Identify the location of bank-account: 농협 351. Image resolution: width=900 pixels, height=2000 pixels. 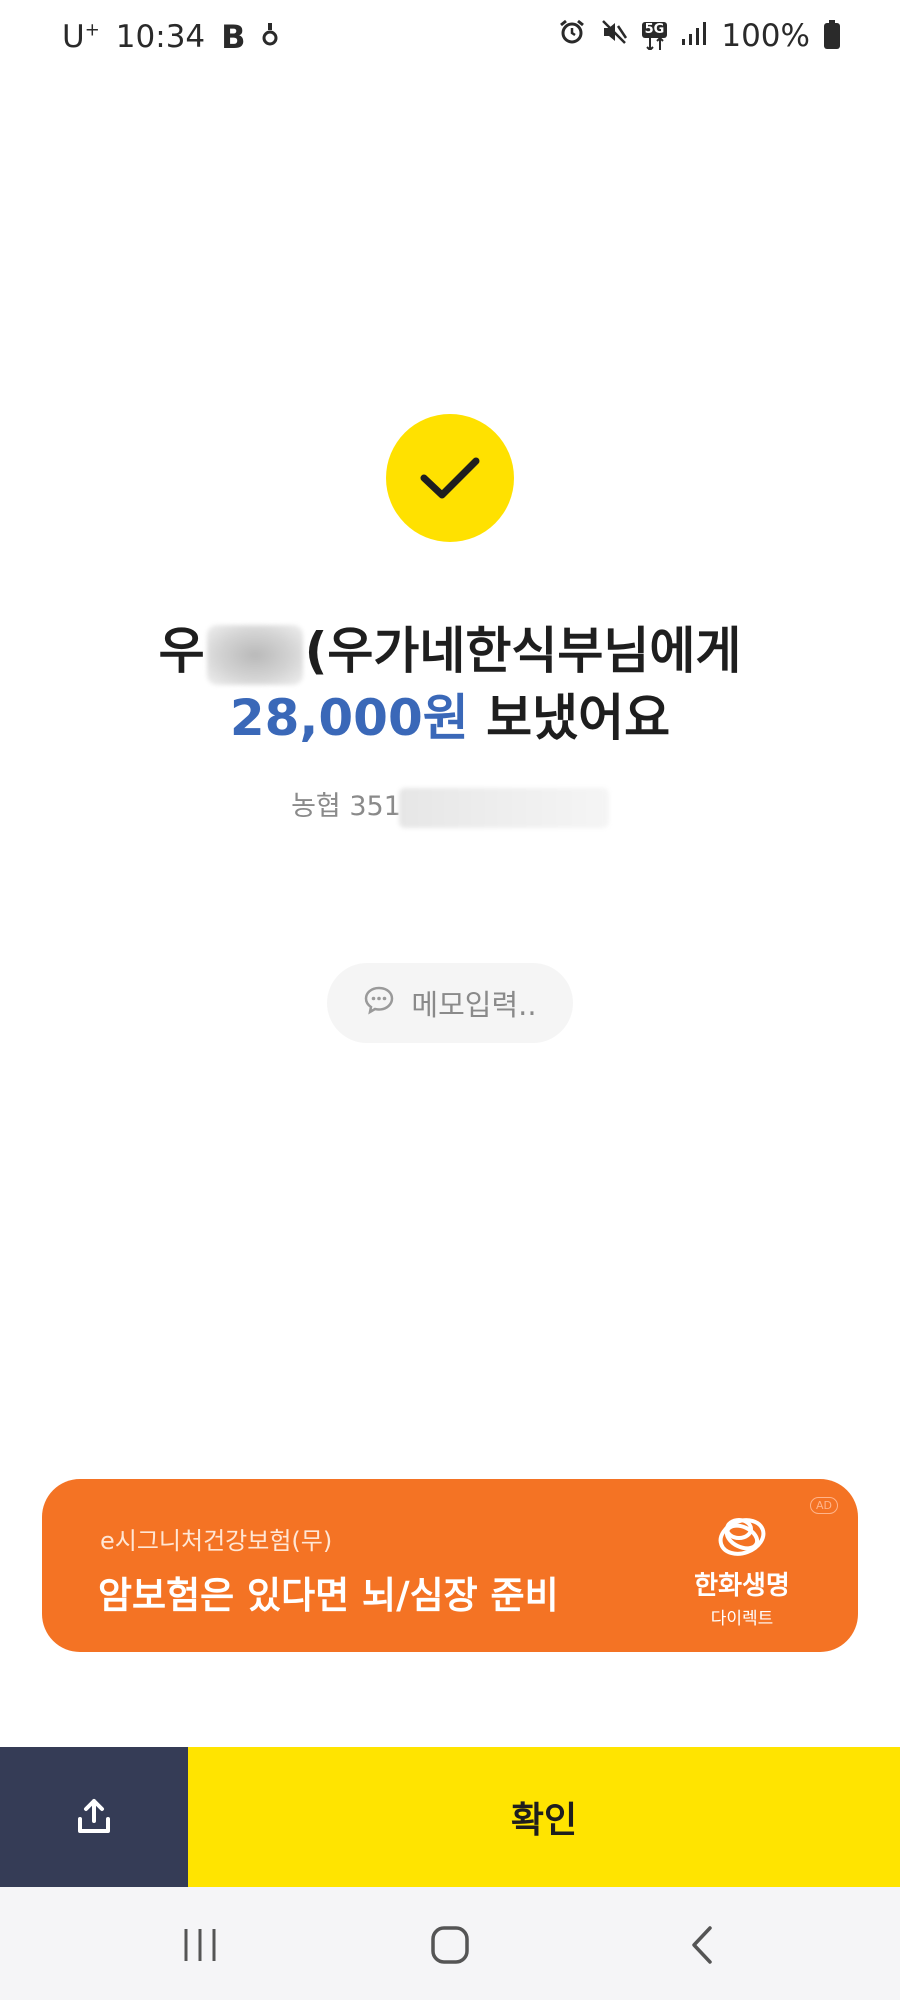
(450, 806).